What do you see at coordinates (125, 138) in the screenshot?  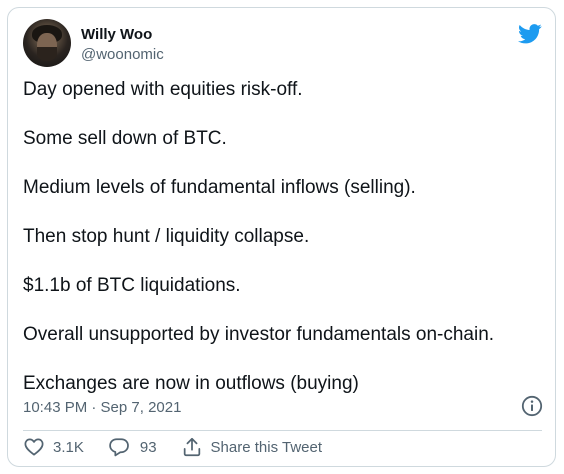 I see `tweet-line: Some sell down of BTC.` at bounding box center [125, 138].